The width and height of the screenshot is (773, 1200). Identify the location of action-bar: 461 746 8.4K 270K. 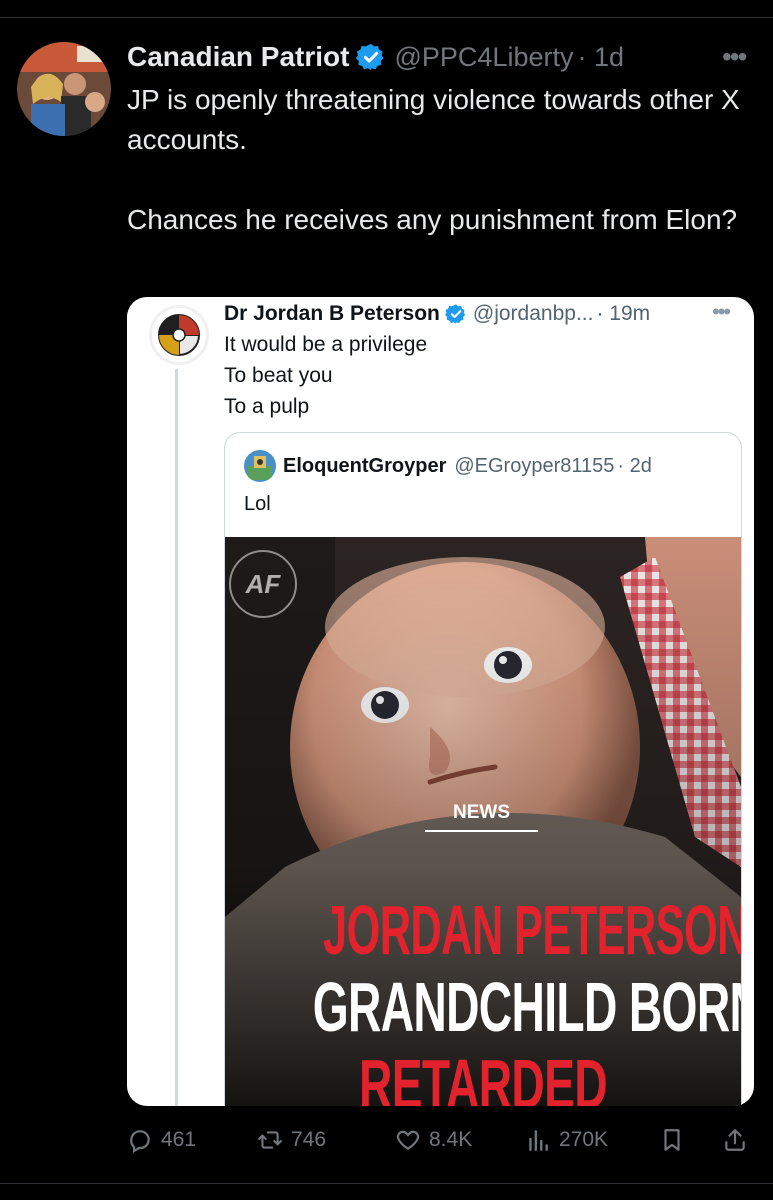
(440, 1140).